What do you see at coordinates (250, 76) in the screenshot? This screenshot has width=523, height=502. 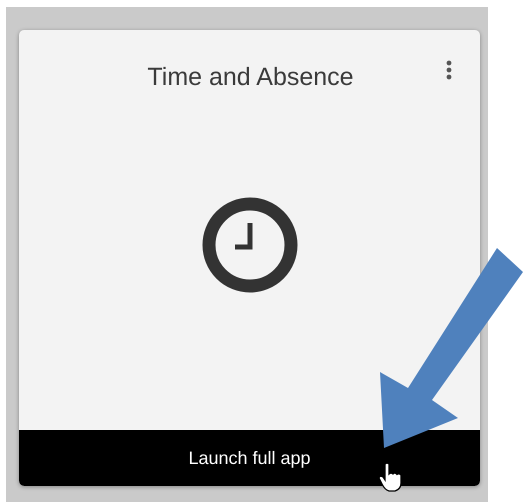 I see `tile-title: Time and Absence` at bounding box center [250, 76].